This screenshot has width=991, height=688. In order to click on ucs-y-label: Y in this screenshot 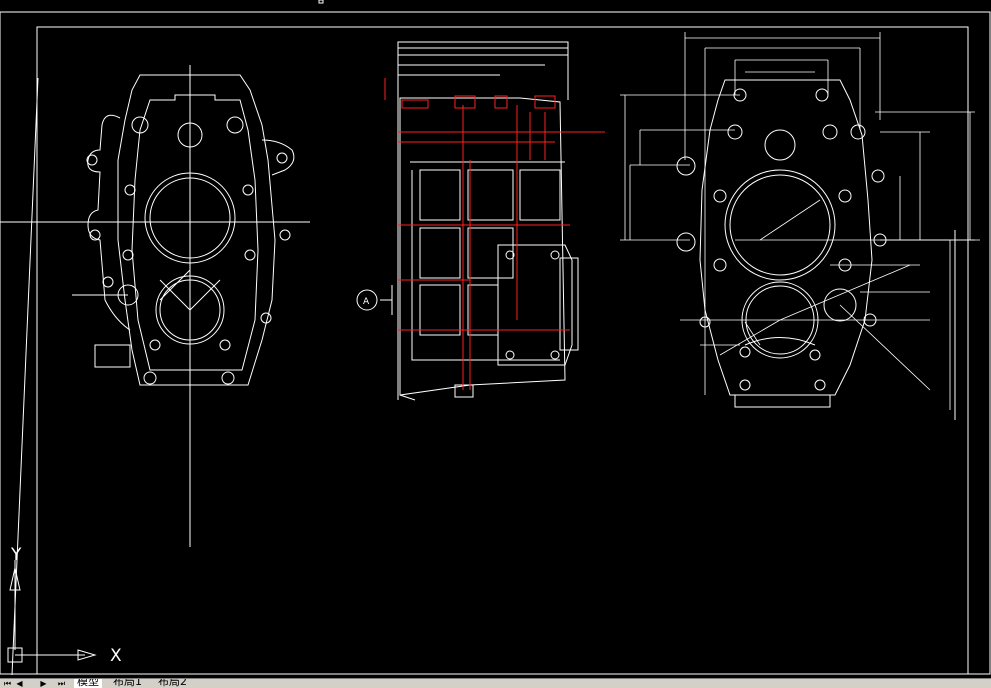, I will do `click(16, 555)`.